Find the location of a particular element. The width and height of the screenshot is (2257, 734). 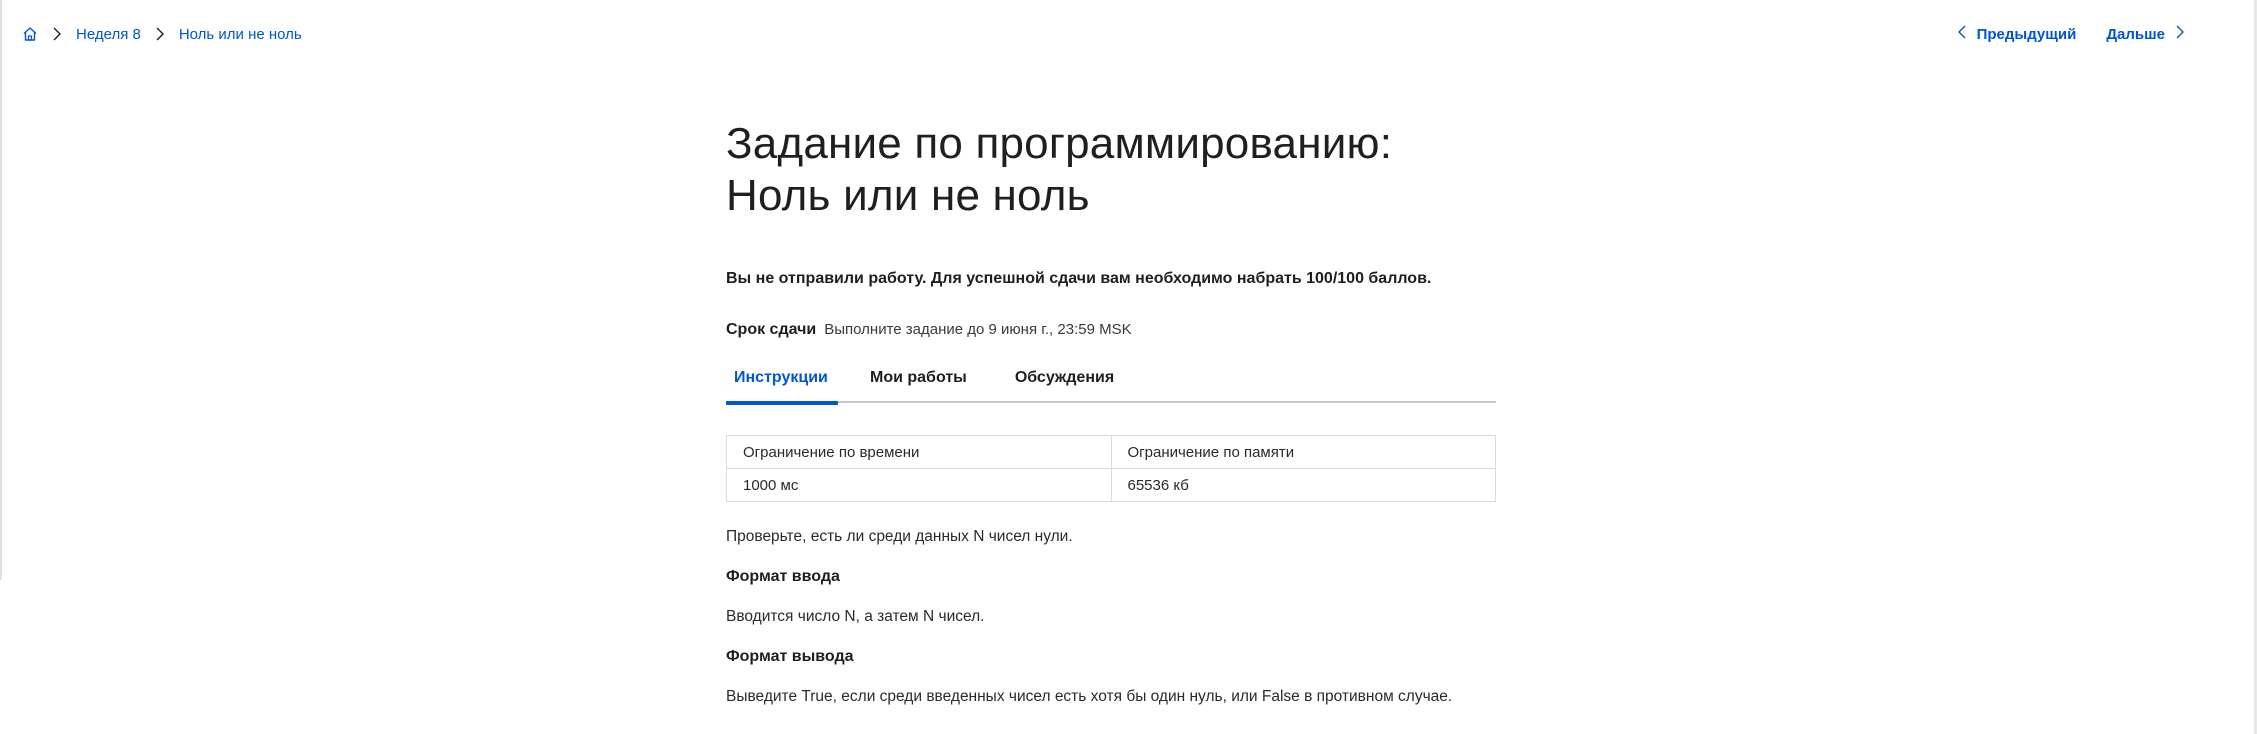

table-row: 1000 мс 65536 кб is located at coordinates (1111, 485).